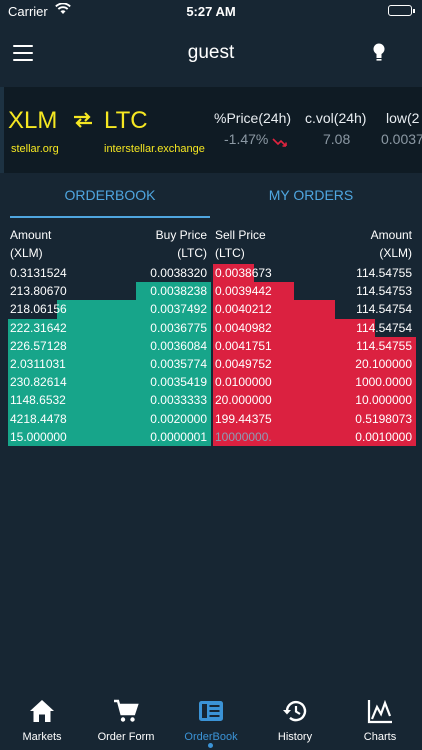 The height and width of the screenshot is (750, 422). What do you see at coordinates (246, 139) in the screenshot?
I see `price-change-value: -1.47%` at bounding box center [246, 139].